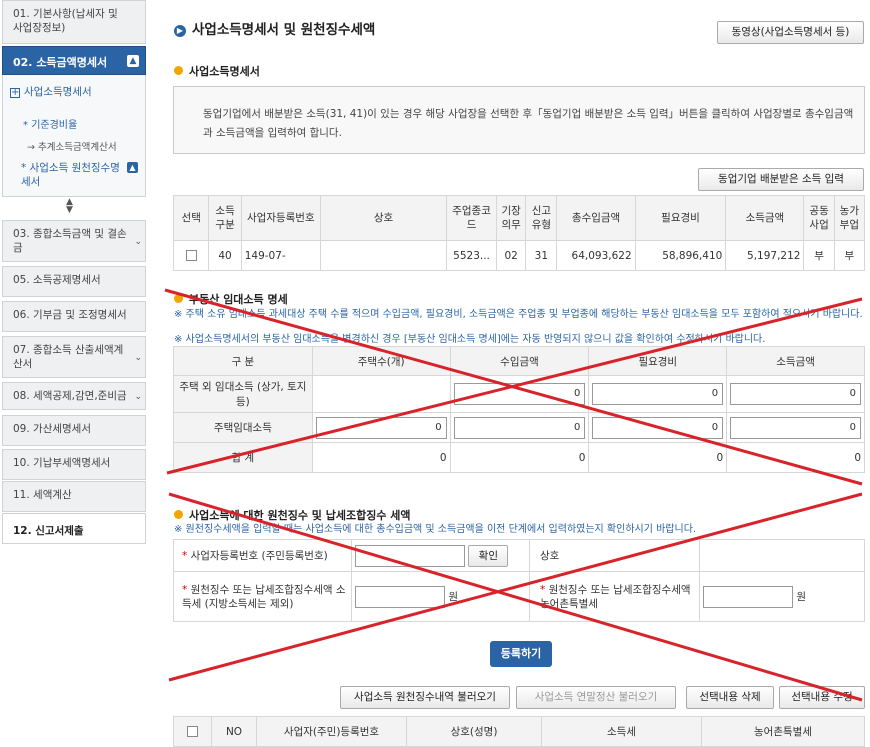 Image resolution: width=870 pixels, height=747 pixels. I want to click on row-total-label: 합 계, so click(243, 457).